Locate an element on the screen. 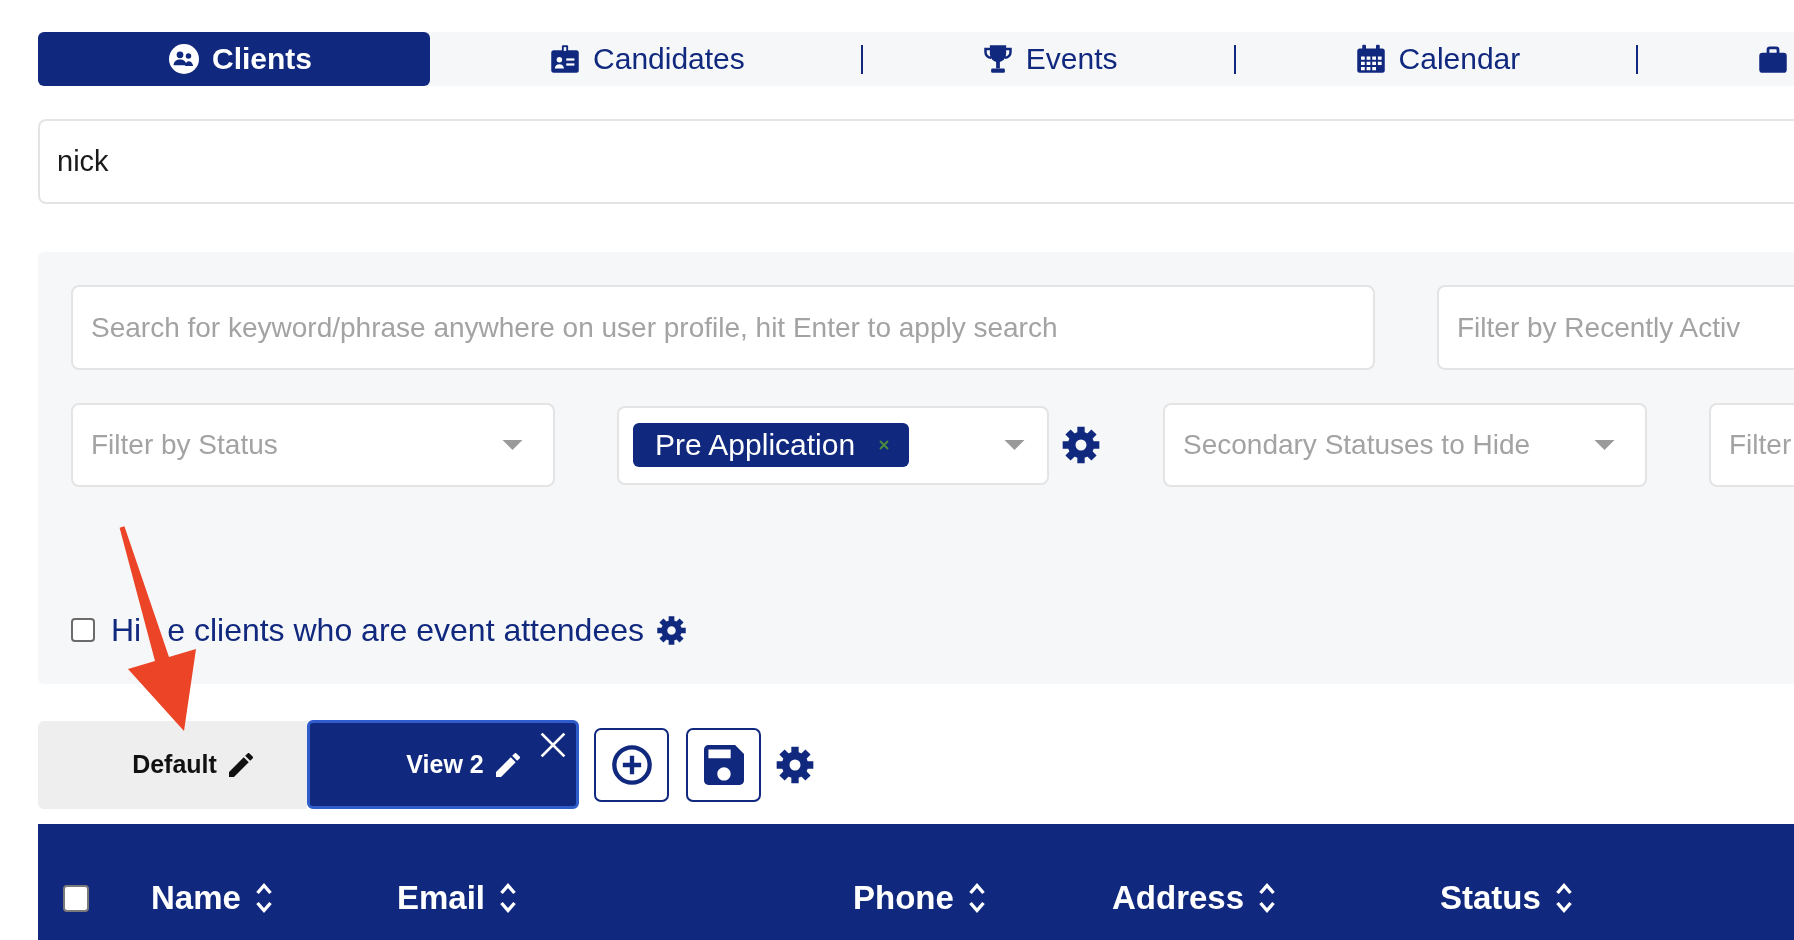 The image size is (1794, 940). status-tag: Pre Application is located at coordinates (771, 445).